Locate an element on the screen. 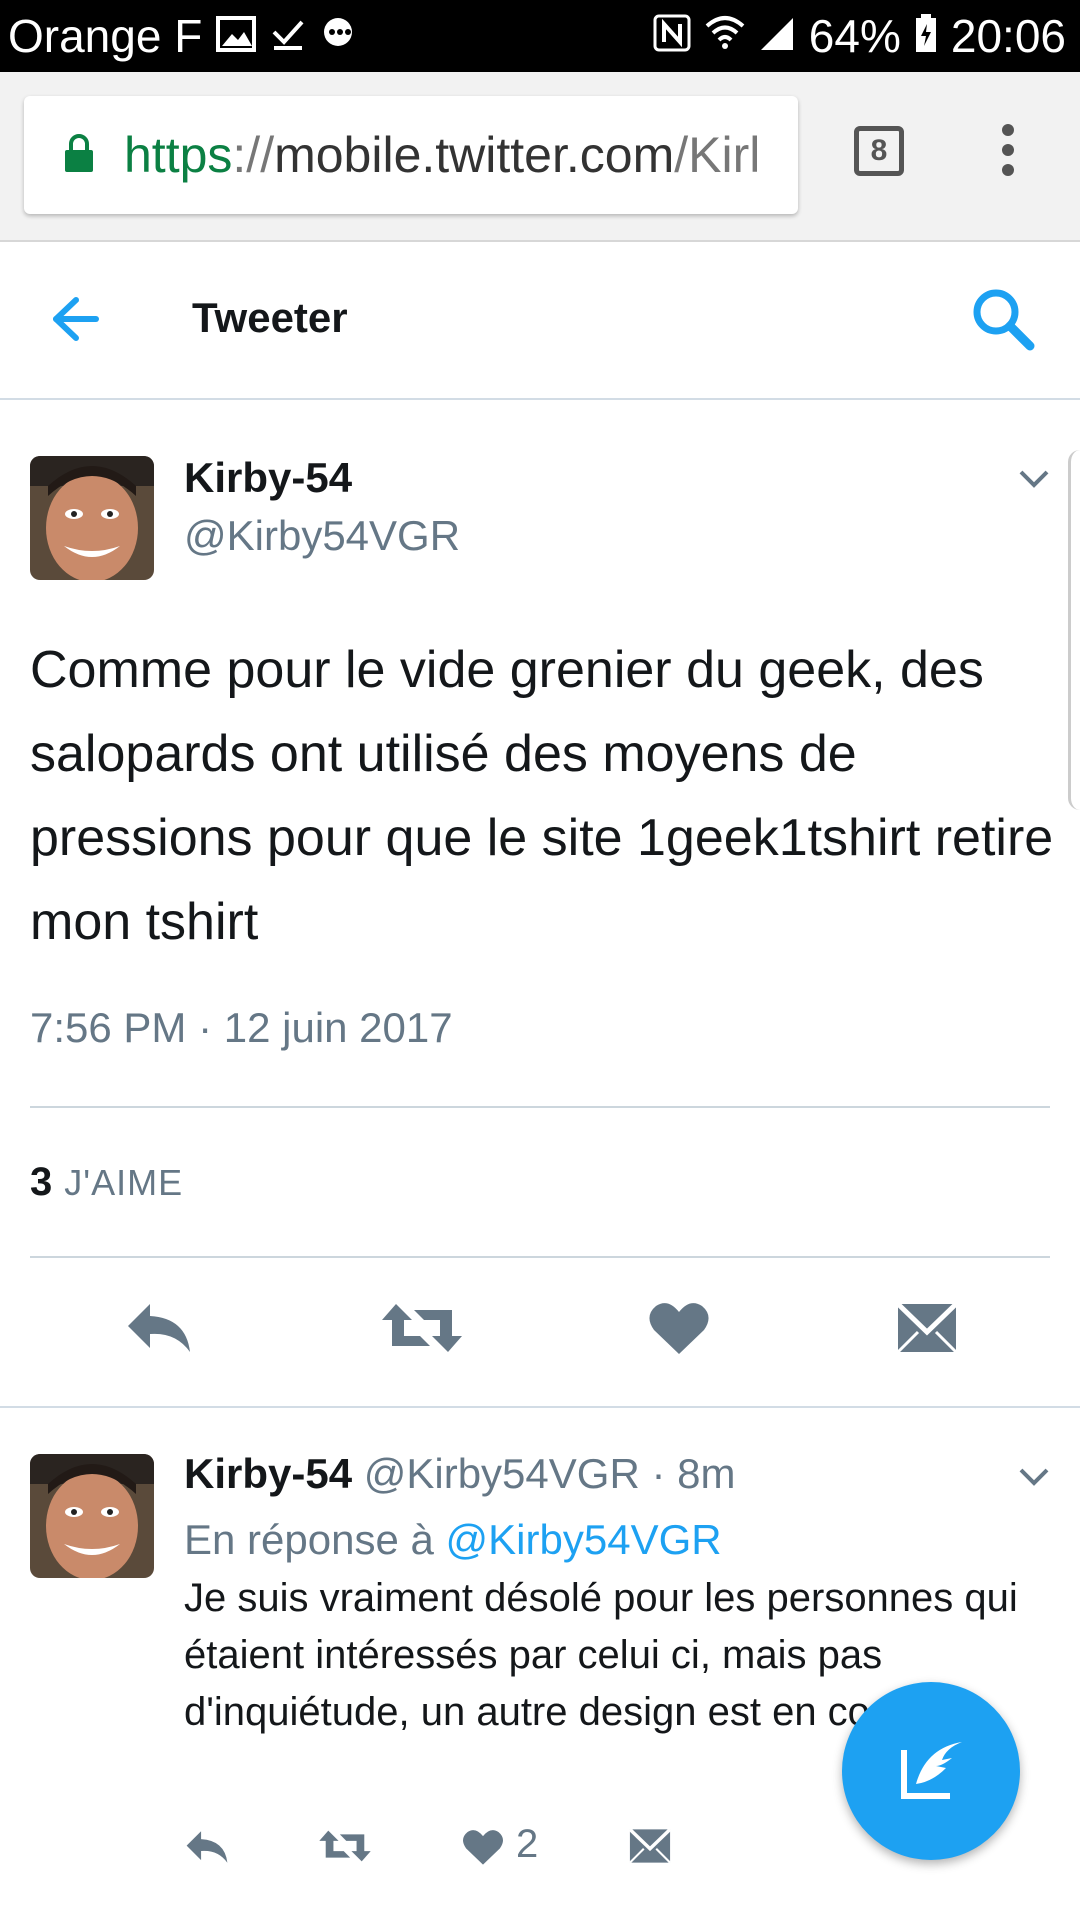 The image size is (1080, 1920). replying-to: En réponse à @Kirby54VGR is located at coordinates (453, 1540).